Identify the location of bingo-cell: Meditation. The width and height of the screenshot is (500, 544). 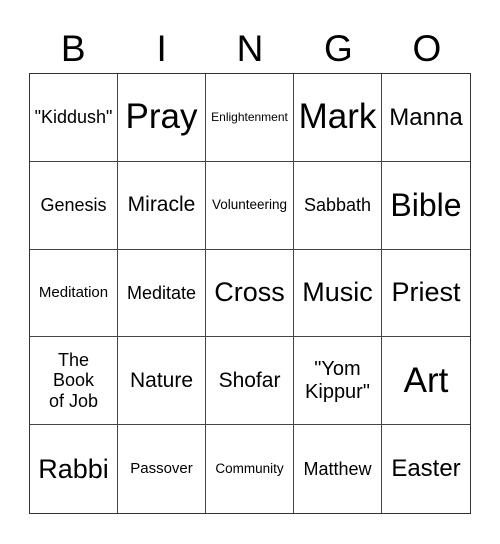
(74, 293).